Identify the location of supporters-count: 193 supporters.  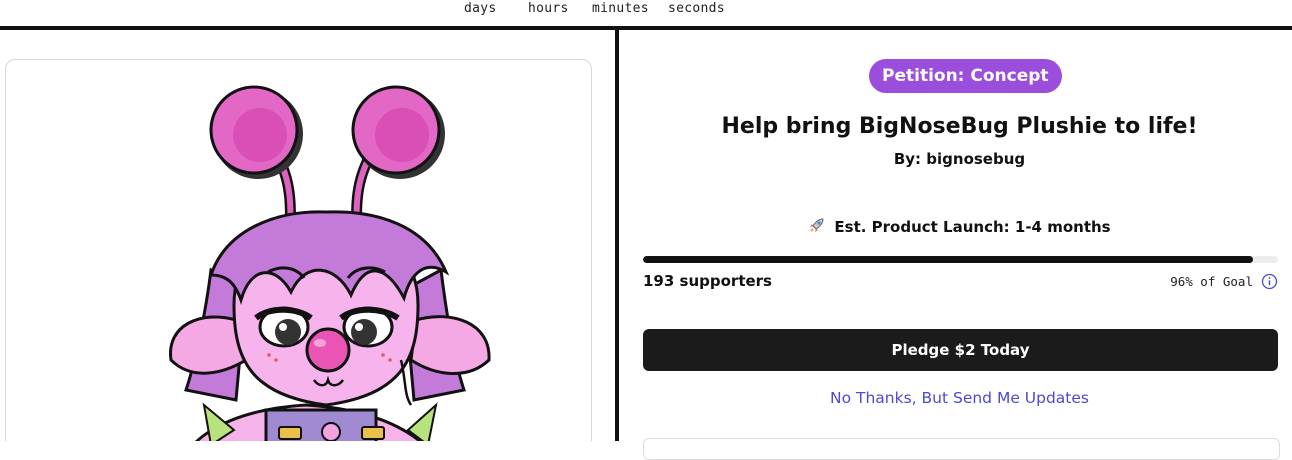
(707, 281).